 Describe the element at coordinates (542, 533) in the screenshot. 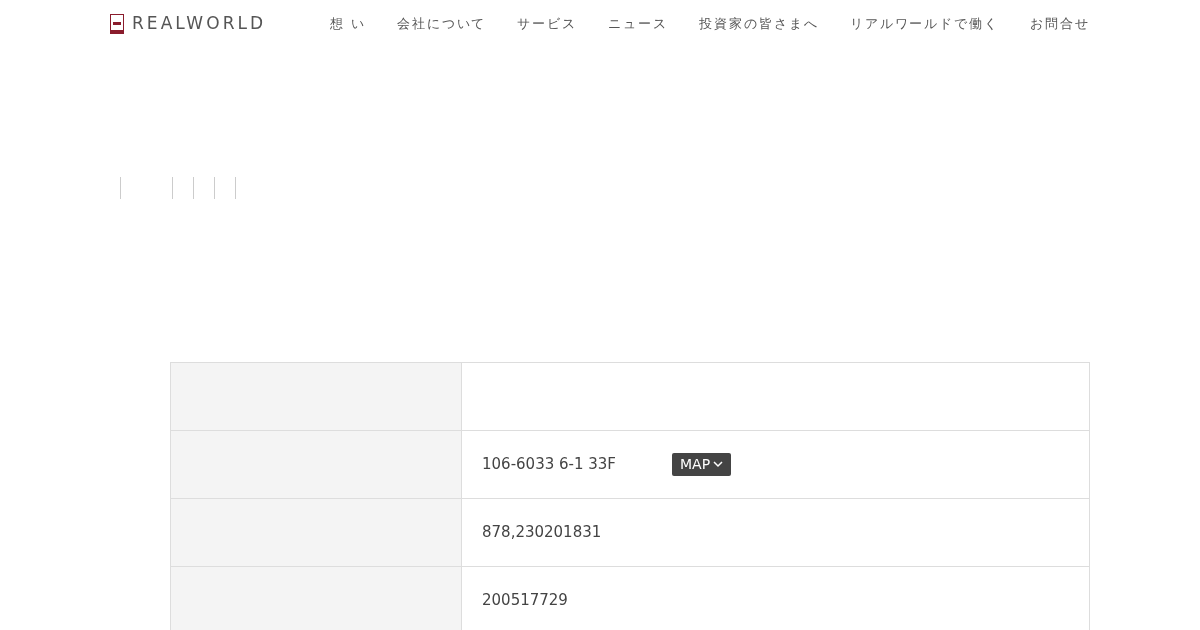

I see `table-cell-text: 878,230201831` at that location.